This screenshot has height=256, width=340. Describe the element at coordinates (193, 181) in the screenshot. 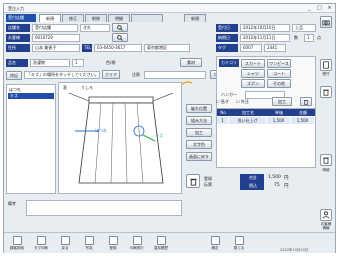

I see `register-button` at that location.